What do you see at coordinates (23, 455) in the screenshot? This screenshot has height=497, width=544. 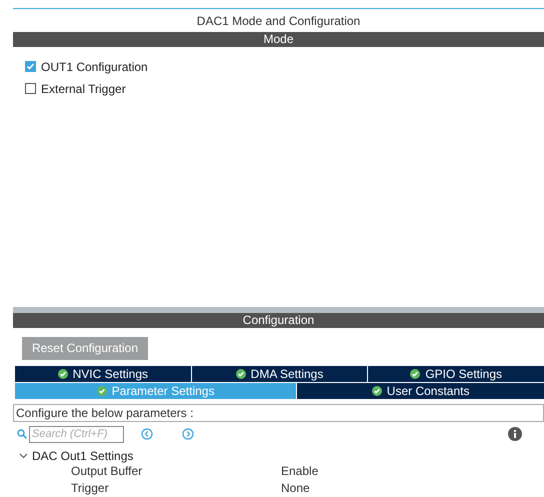 I see `chevron-icon` at bounding box center [23, 455].